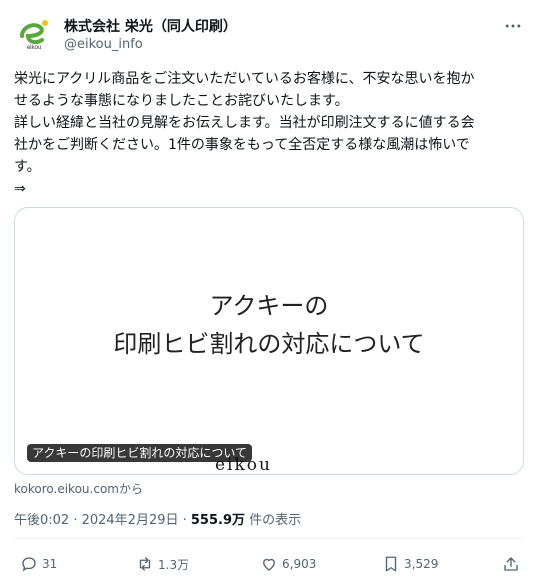 The width and height of the screenshot is (537, 583). Describe the element at coordinates (268, 538) in the screenshot. I see `divider` at that location.